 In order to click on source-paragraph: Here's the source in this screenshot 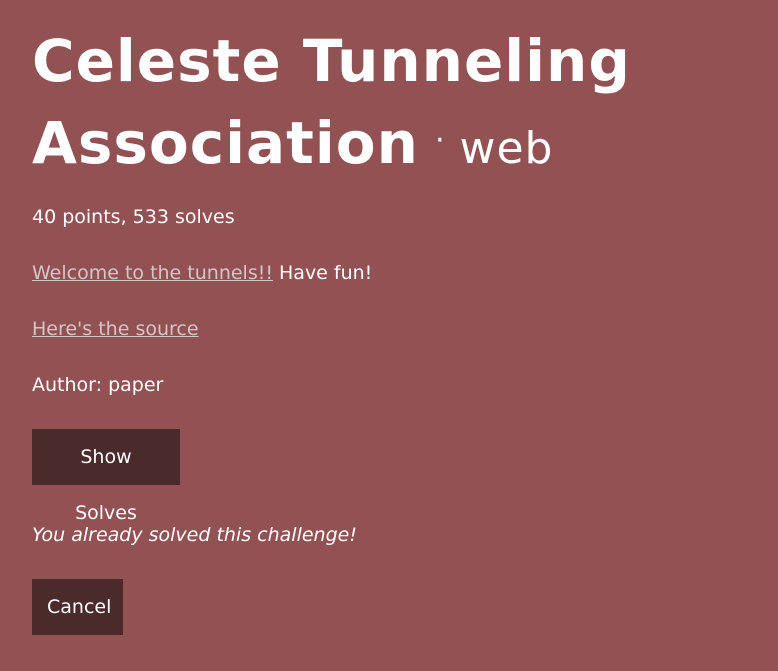, I will do `click(115, 329)`.